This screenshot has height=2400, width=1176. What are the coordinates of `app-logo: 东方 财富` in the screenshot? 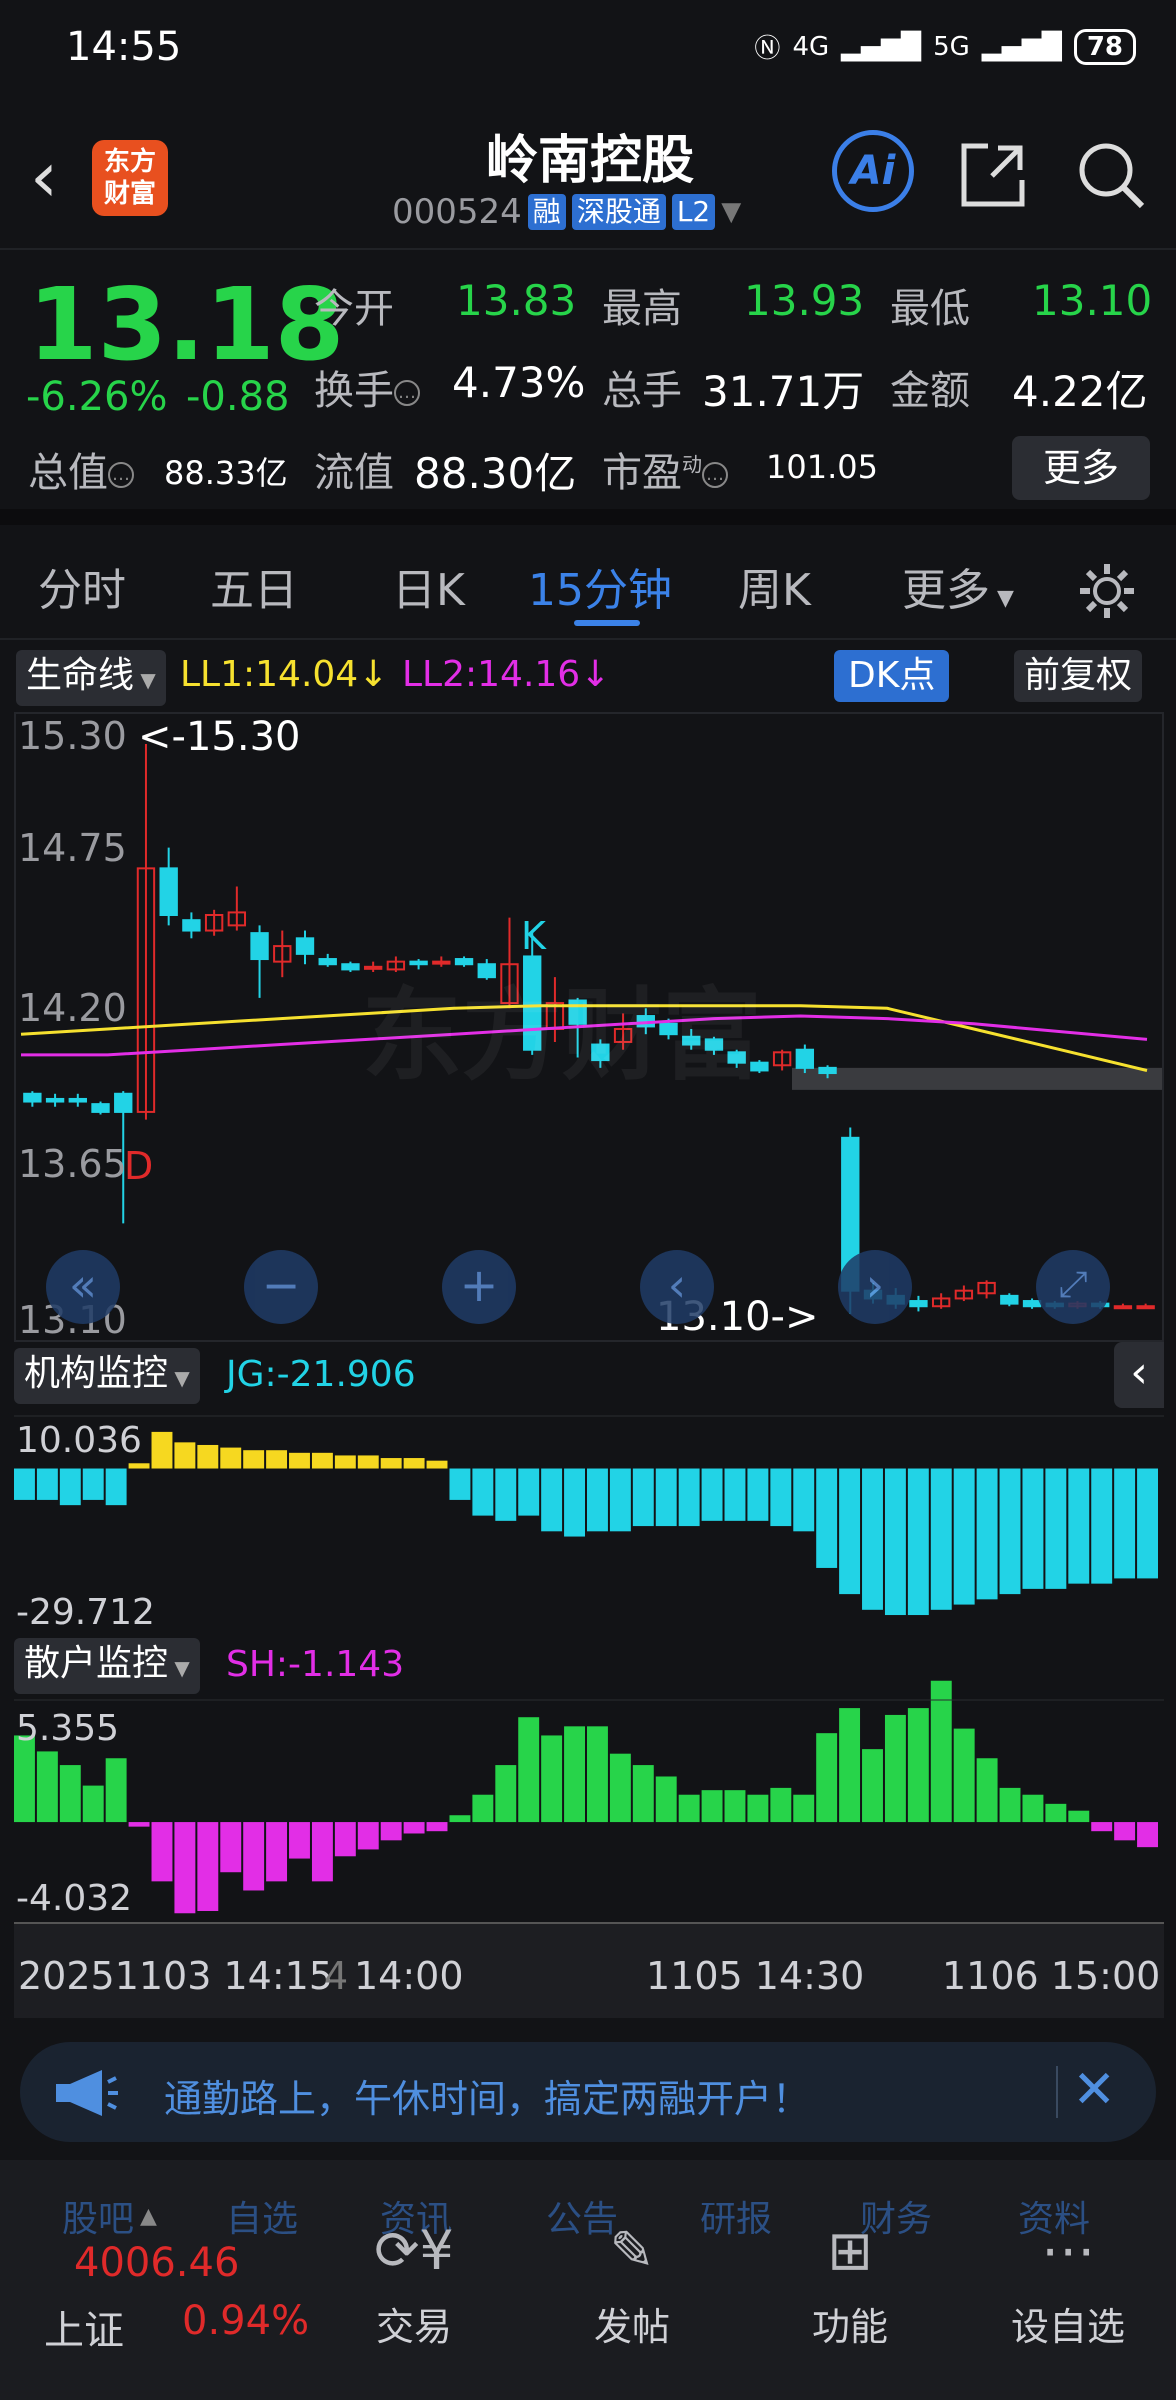 It's located at (130, 178).